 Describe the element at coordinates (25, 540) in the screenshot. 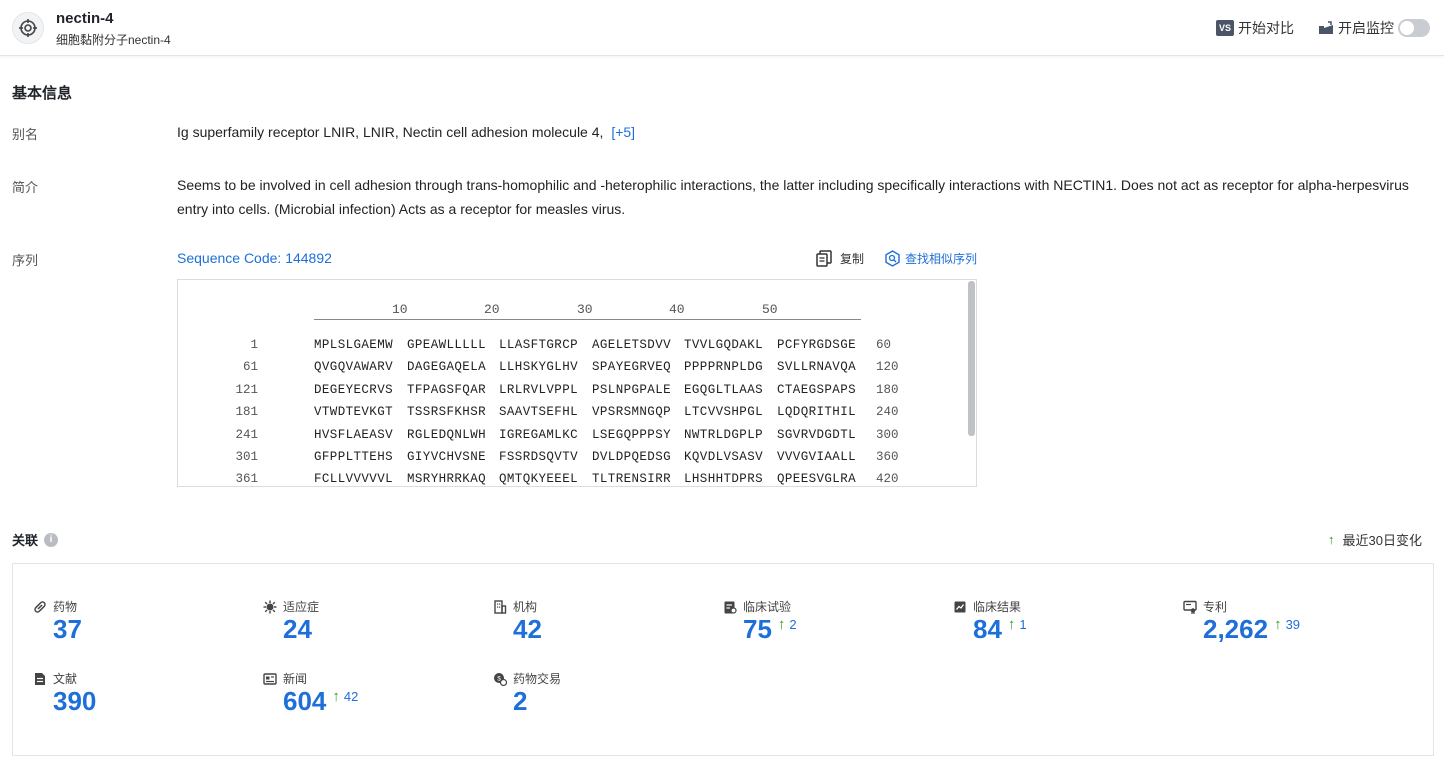

I see `relations-title: 关联` at that location.